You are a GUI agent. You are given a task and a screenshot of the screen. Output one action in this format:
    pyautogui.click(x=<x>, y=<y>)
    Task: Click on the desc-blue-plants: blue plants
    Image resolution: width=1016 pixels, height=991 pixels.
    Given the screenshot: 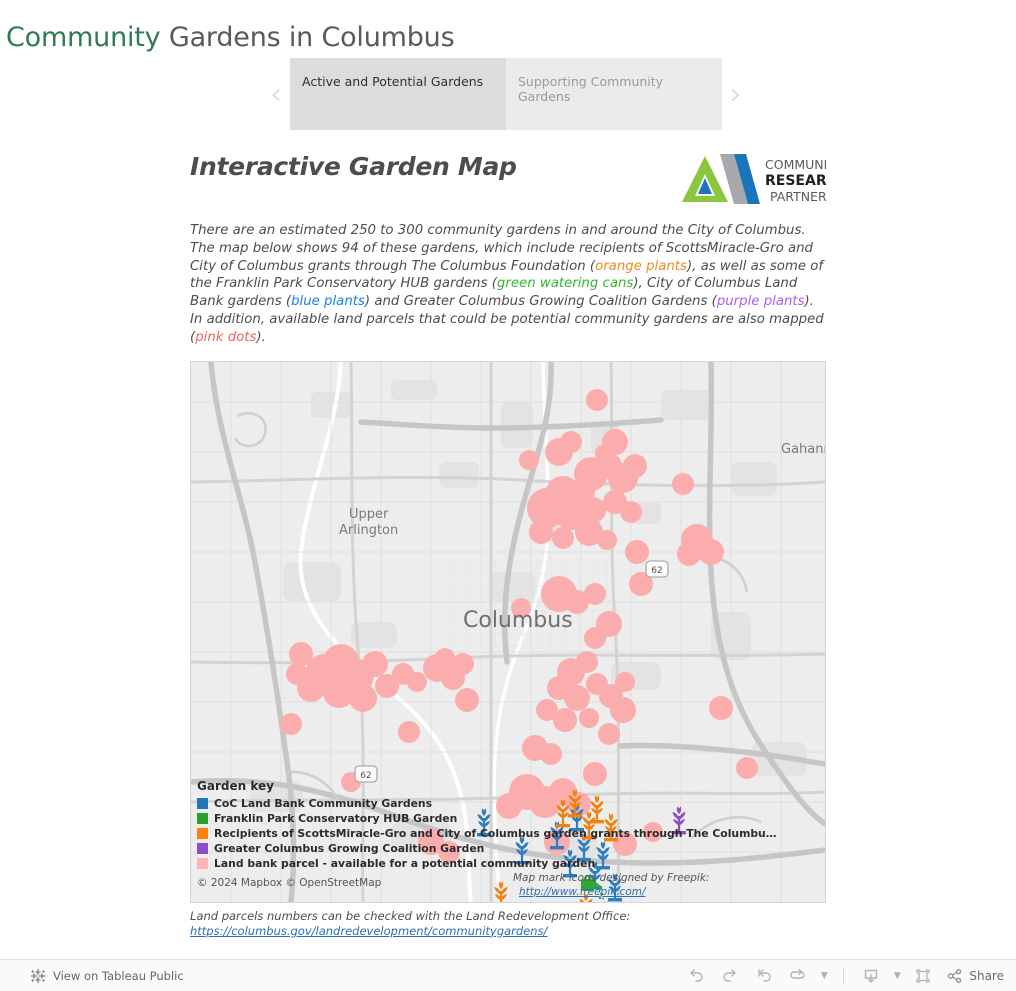 What is the action you would take?
    pyautogui.click(x=328, y=302)
    